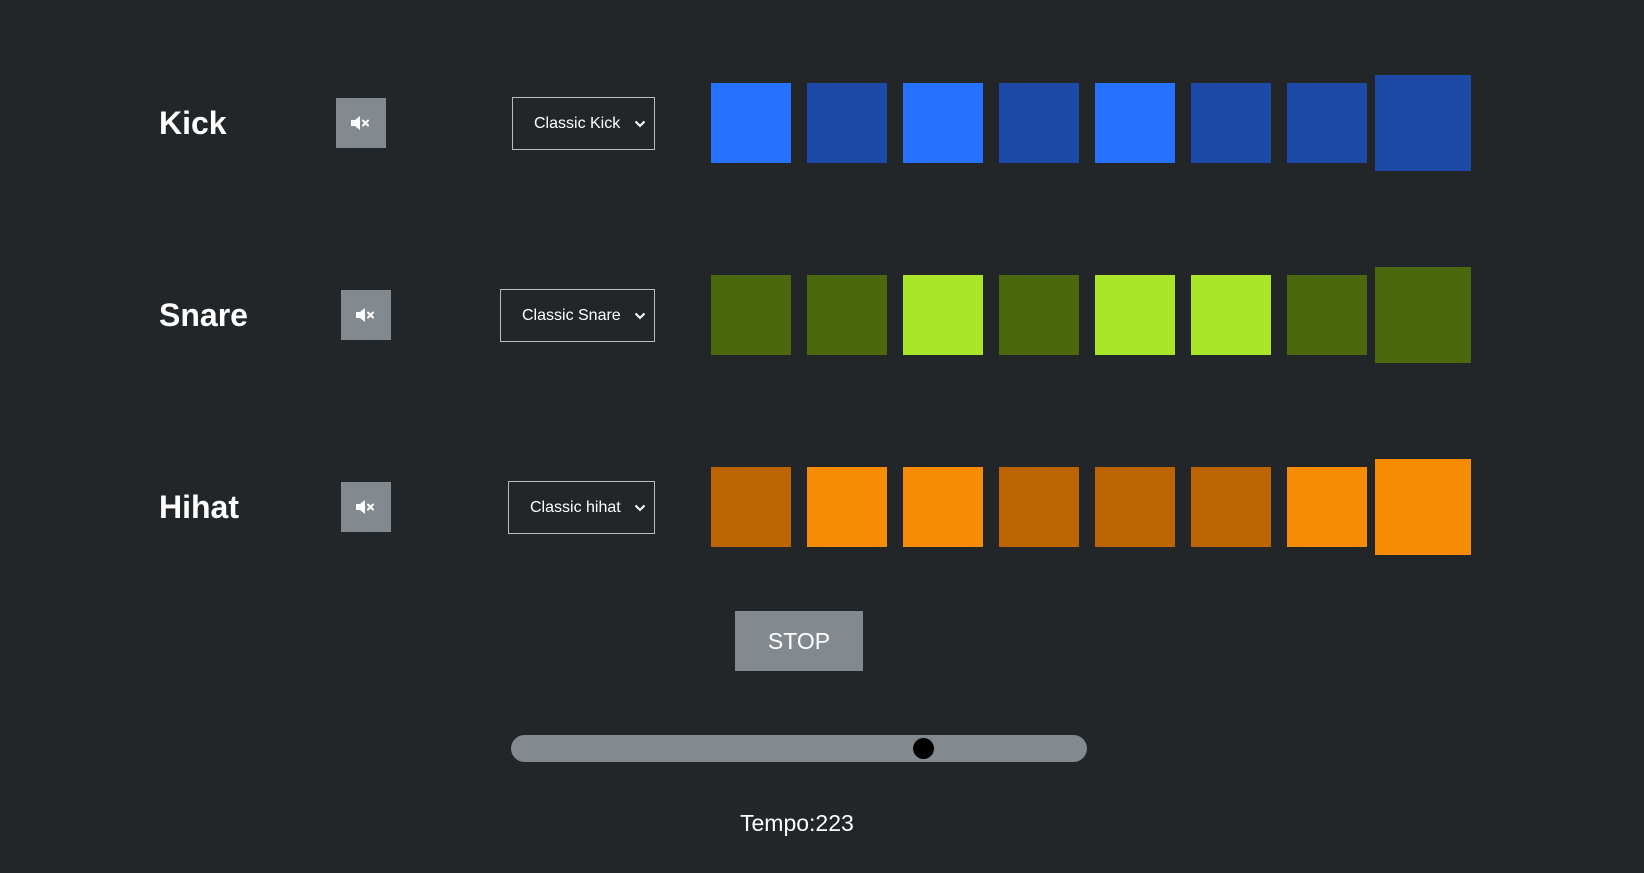 Image resolution: width=1644 pixels, height=873 pixels. What do you see at coordinates (577, 123) in the screenshot?
I see `sample-select-kick-value: Classic Kick` at bounding box center [577, 123].